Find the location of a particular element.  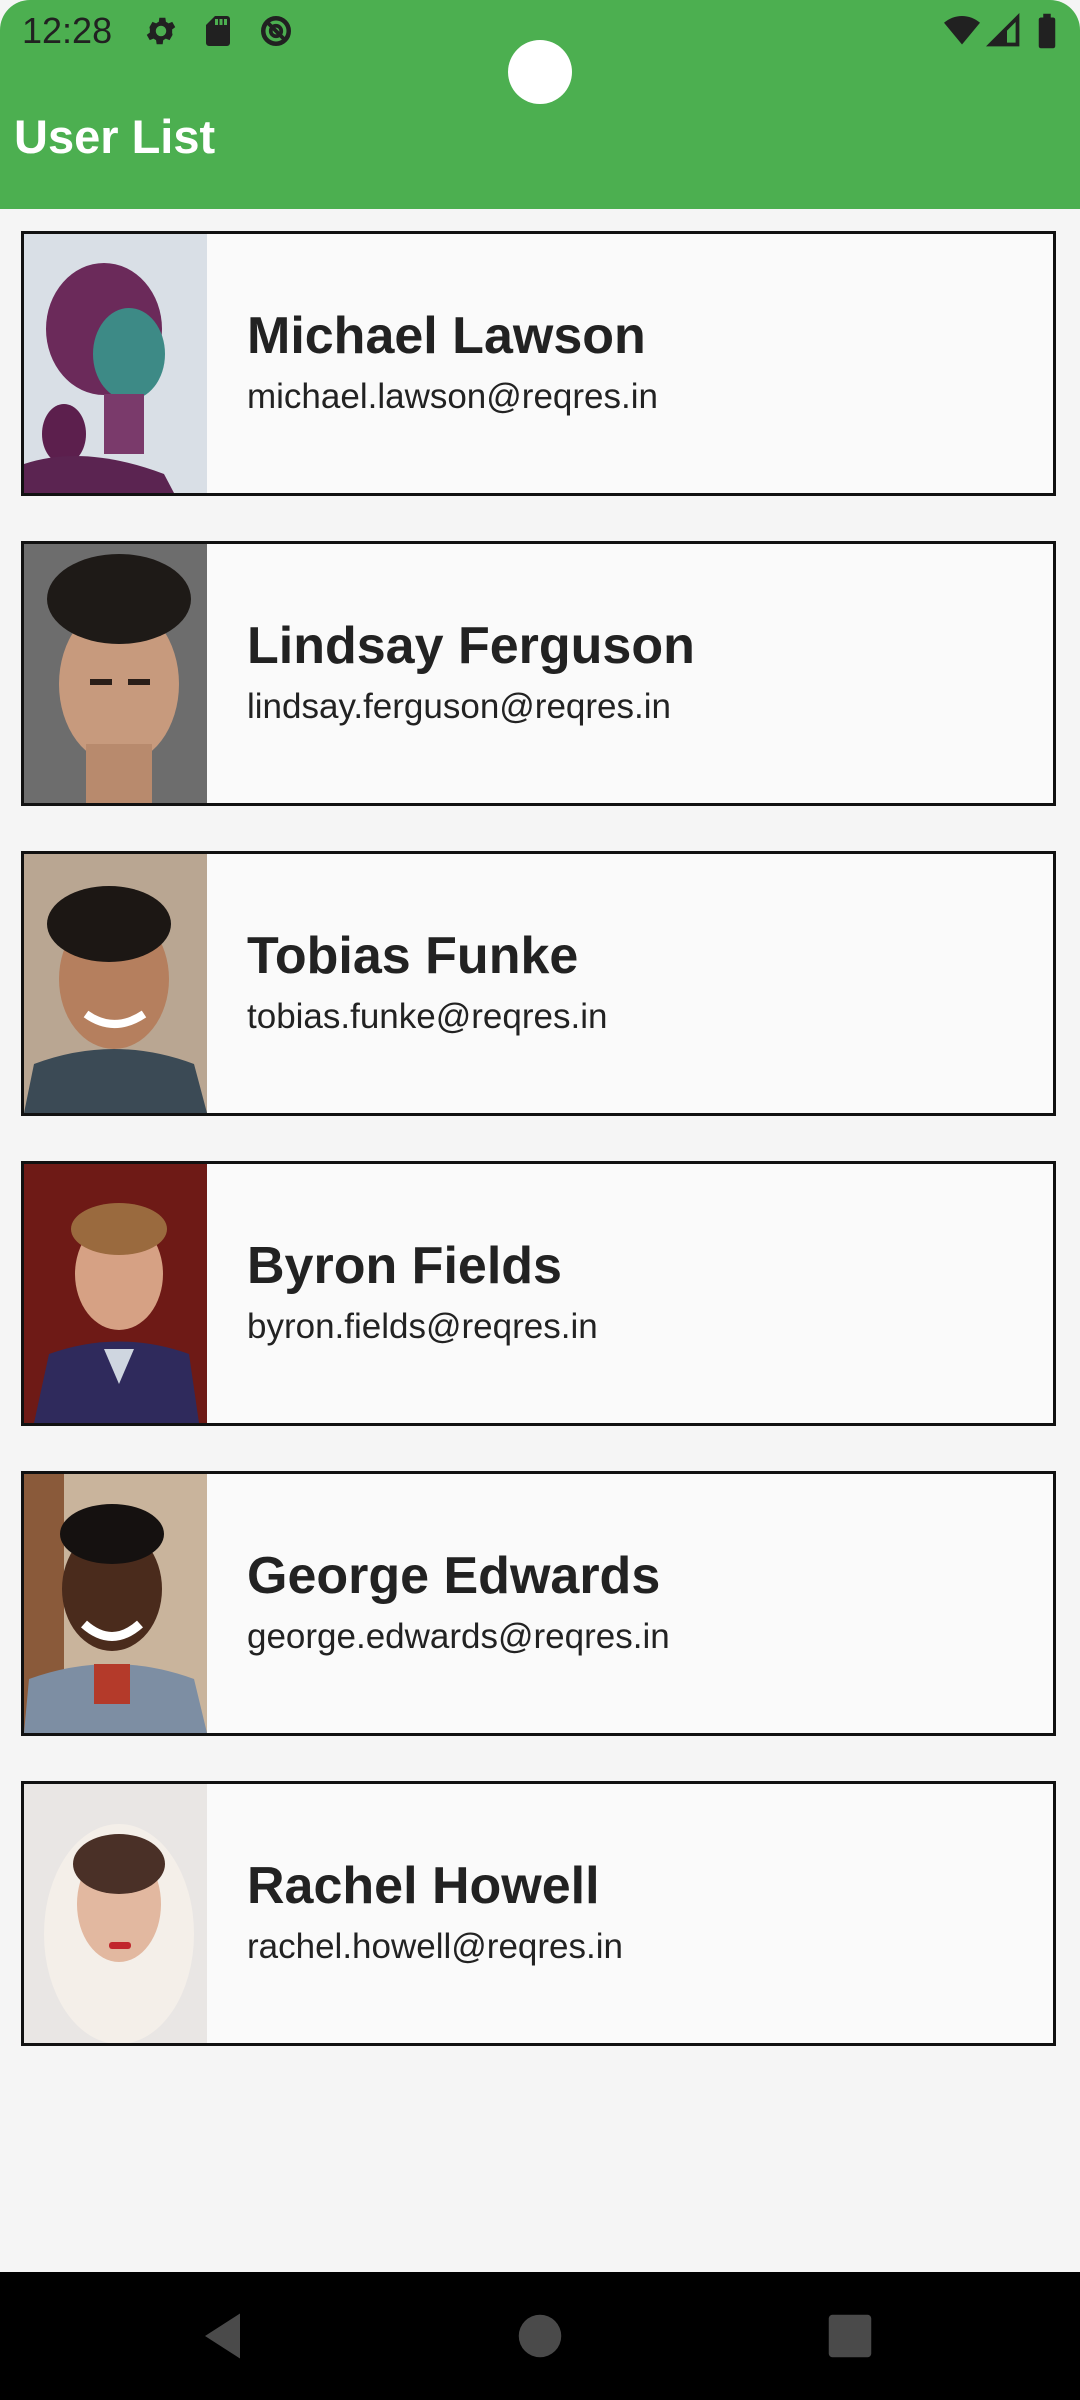

sd-card-icon is located at coordinates (218, 31).